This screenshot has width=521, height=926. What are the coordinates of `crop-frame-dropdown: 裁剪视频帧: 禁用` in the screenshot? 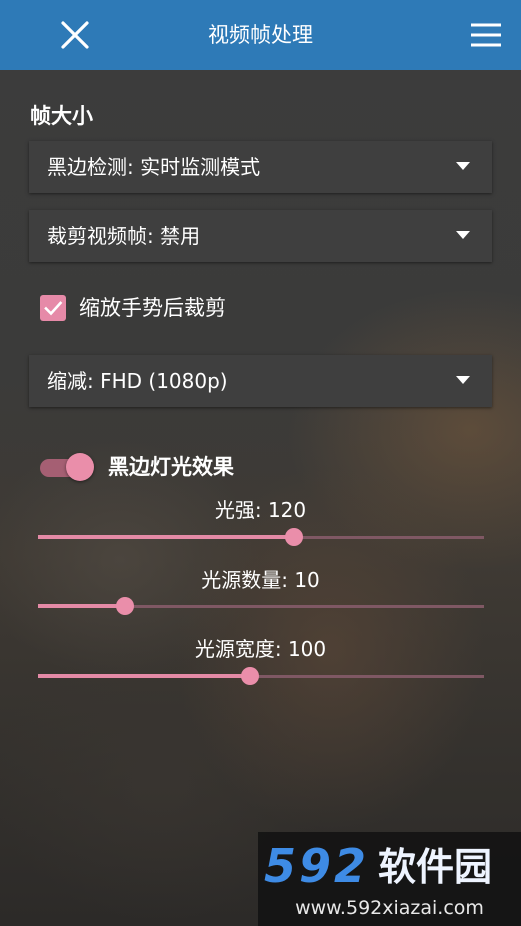 It's located at (260, 236).